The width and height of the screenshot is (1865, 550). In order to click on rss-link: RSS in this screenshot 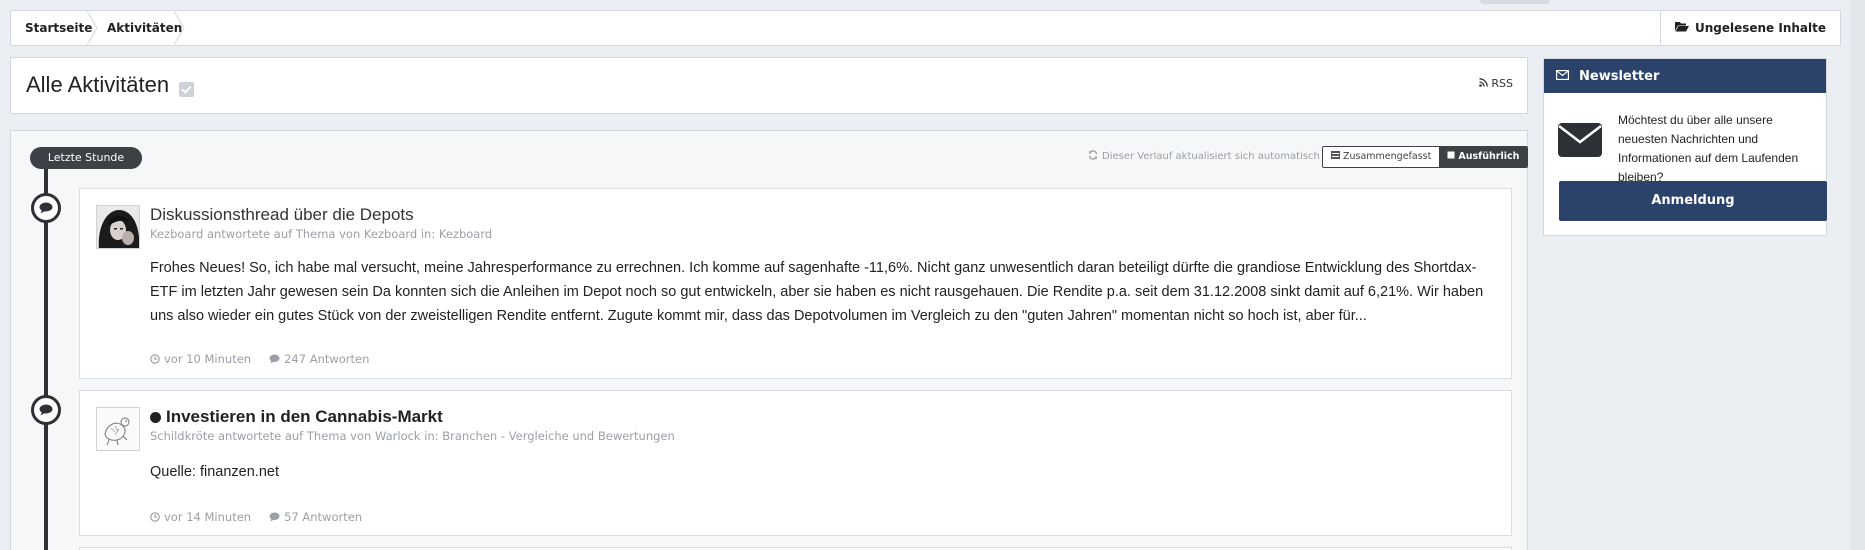, I will do `click(1496, 83)`.